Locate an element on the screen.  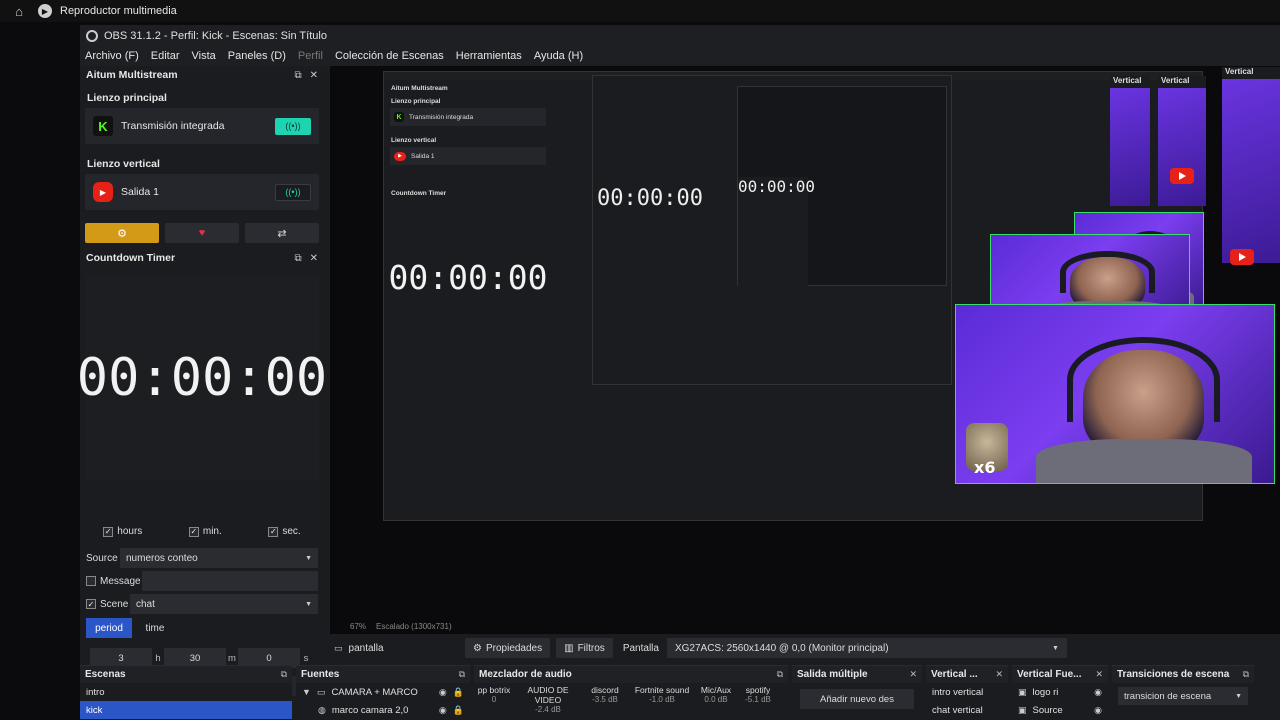
scene-item-kick: kick is located at coordinates (186, 710).